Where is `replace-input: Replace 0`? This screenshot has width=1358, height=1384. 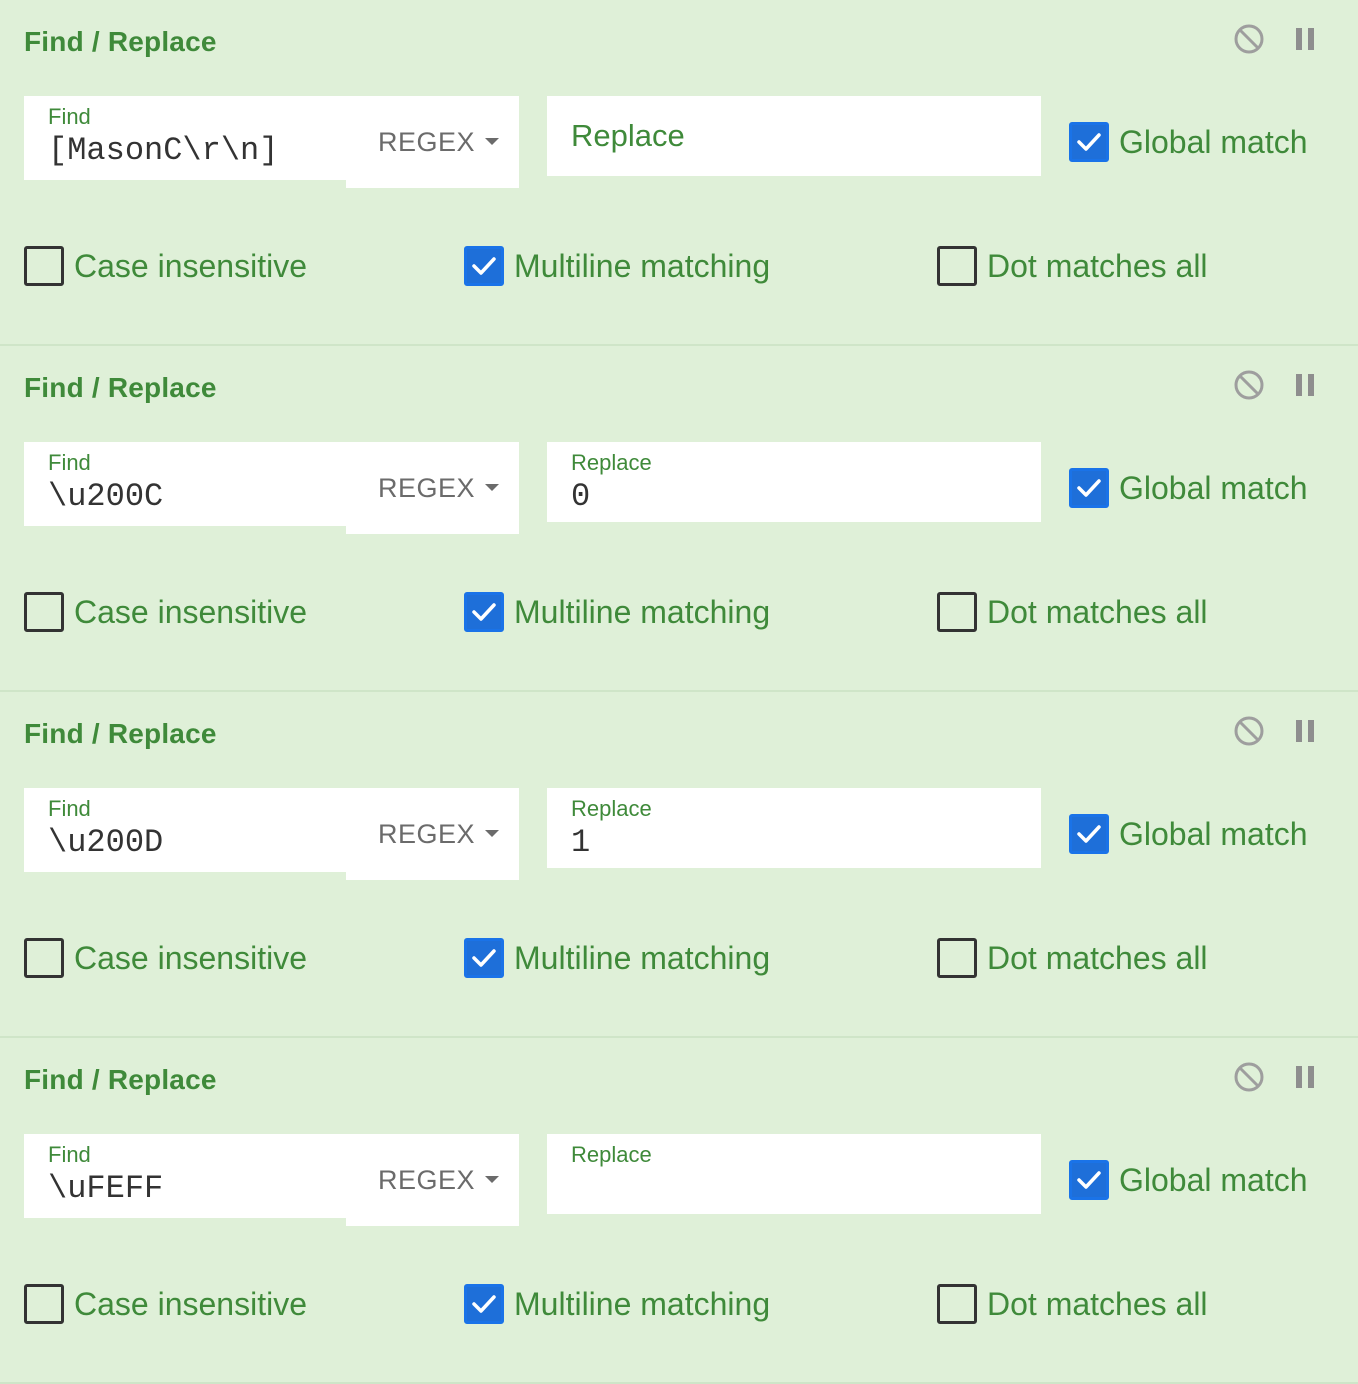 replace-input: Replace 0 is located at coordinates (794, 482).